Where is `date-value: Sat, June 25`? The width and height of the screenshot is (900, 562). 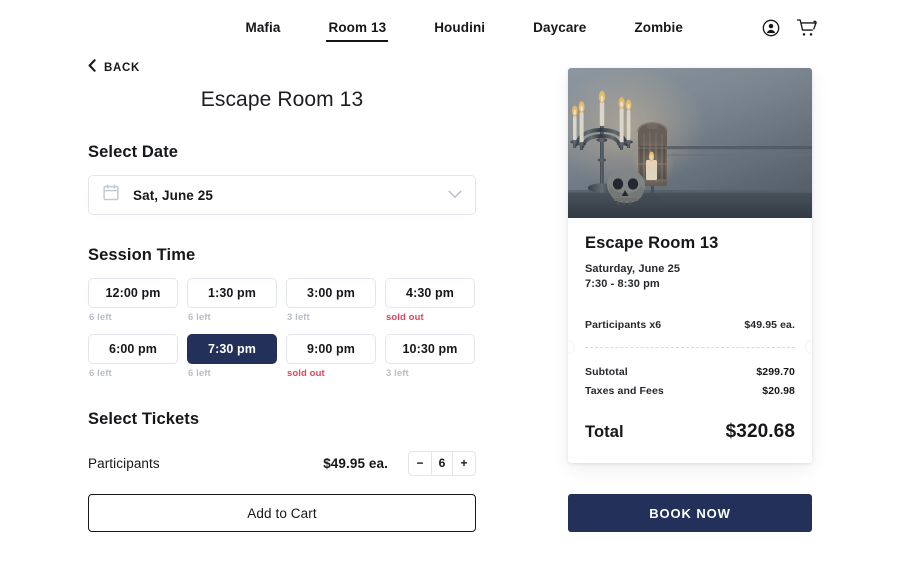 date-value: Sat, June 25 is located at coordinates (173, 195).